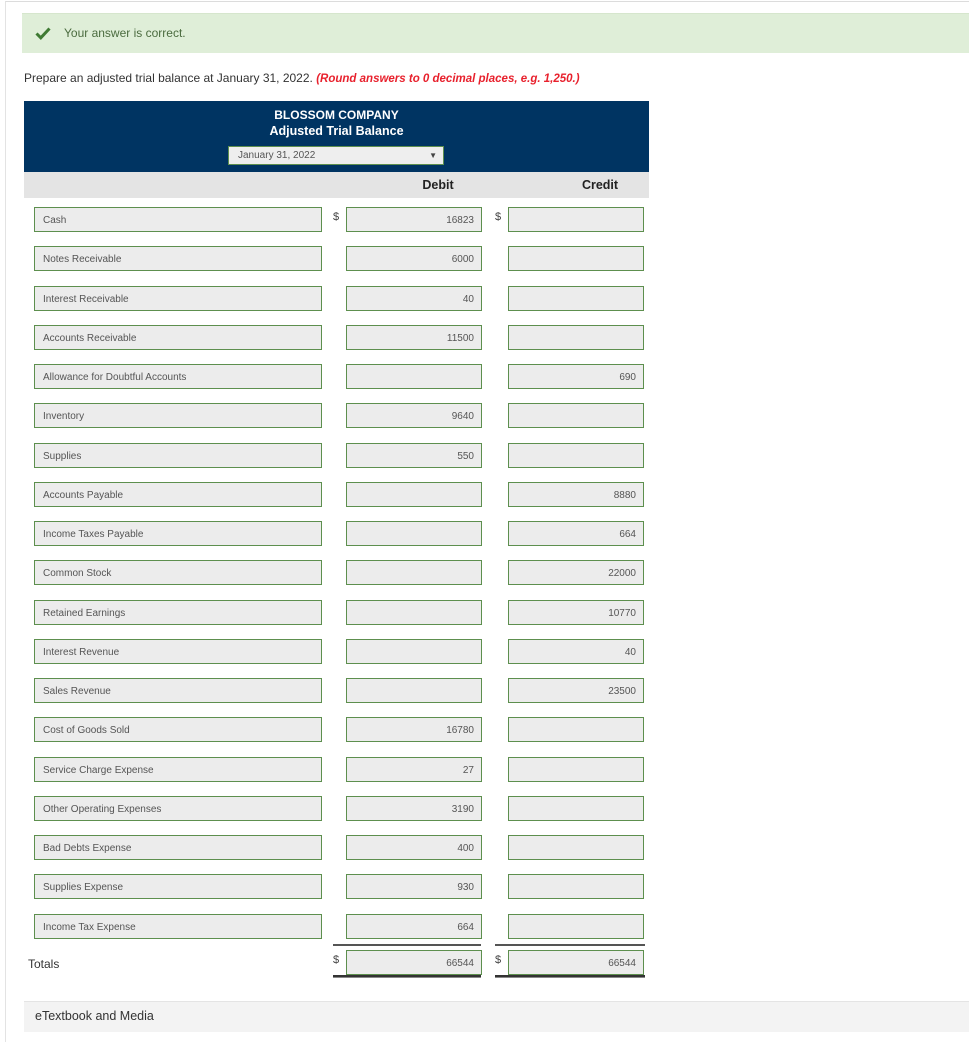 Image resolution: width=969 pixels, height=1042 pixels. I want to click on debit-input: 16780, so click(414, 730).